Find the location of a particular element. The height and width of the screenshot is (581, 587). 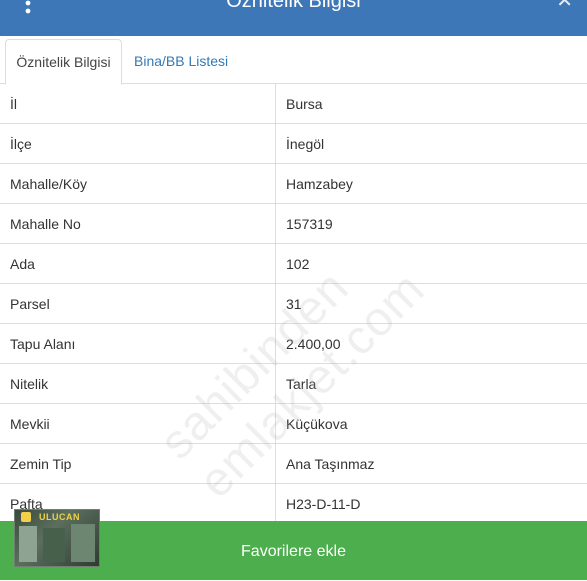

table-row: Mahalle/KöyHamzabey is located at coordinates (293, 184).